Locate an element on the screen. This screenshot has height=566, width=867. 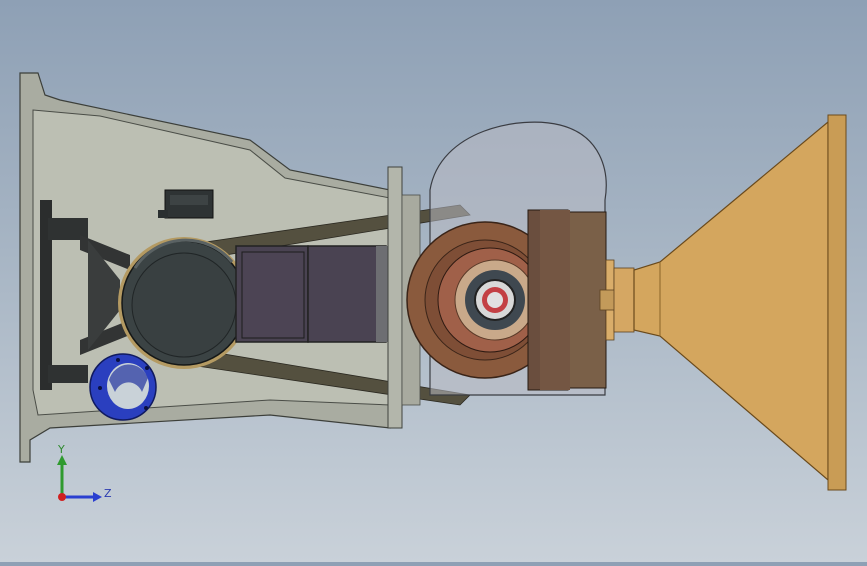
x-axis-origin is located at coordinates (62, 497).